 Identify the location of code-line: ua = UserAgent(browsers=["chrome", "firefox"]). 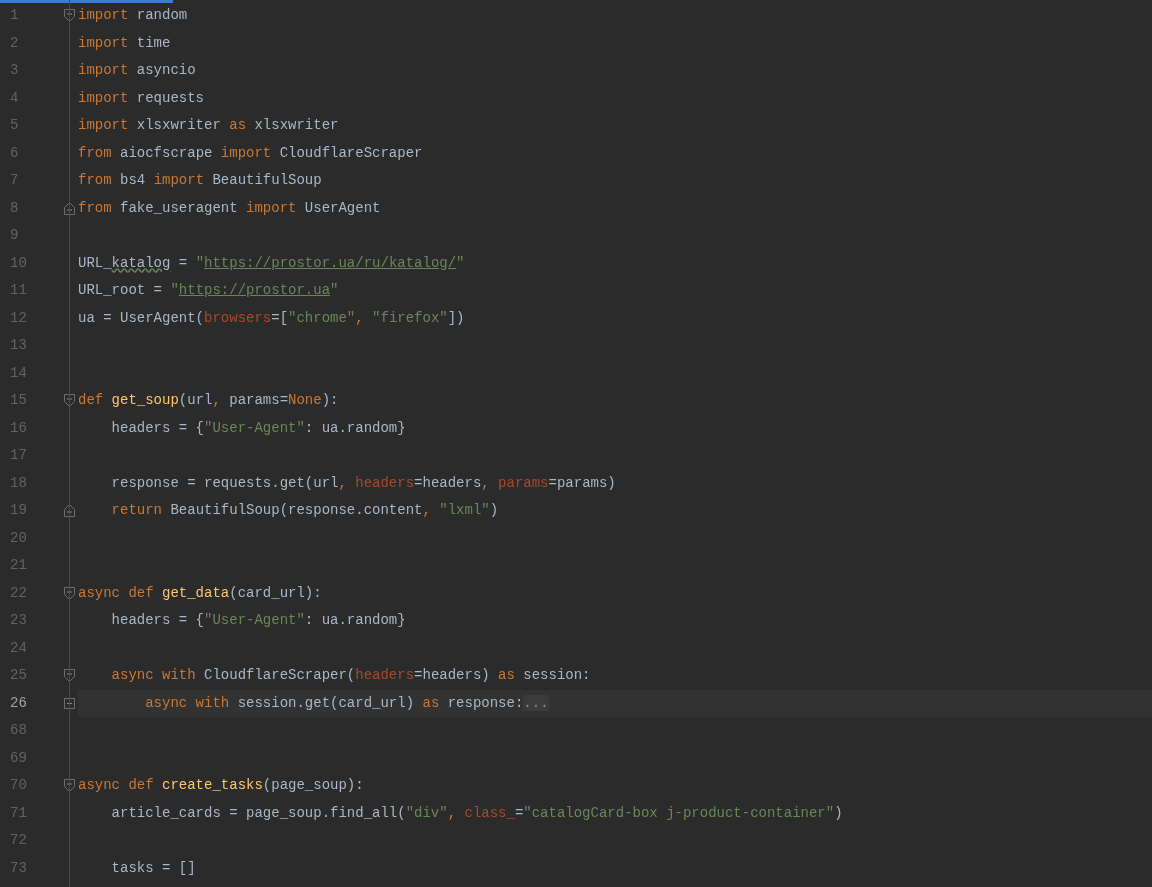
(271, 318).